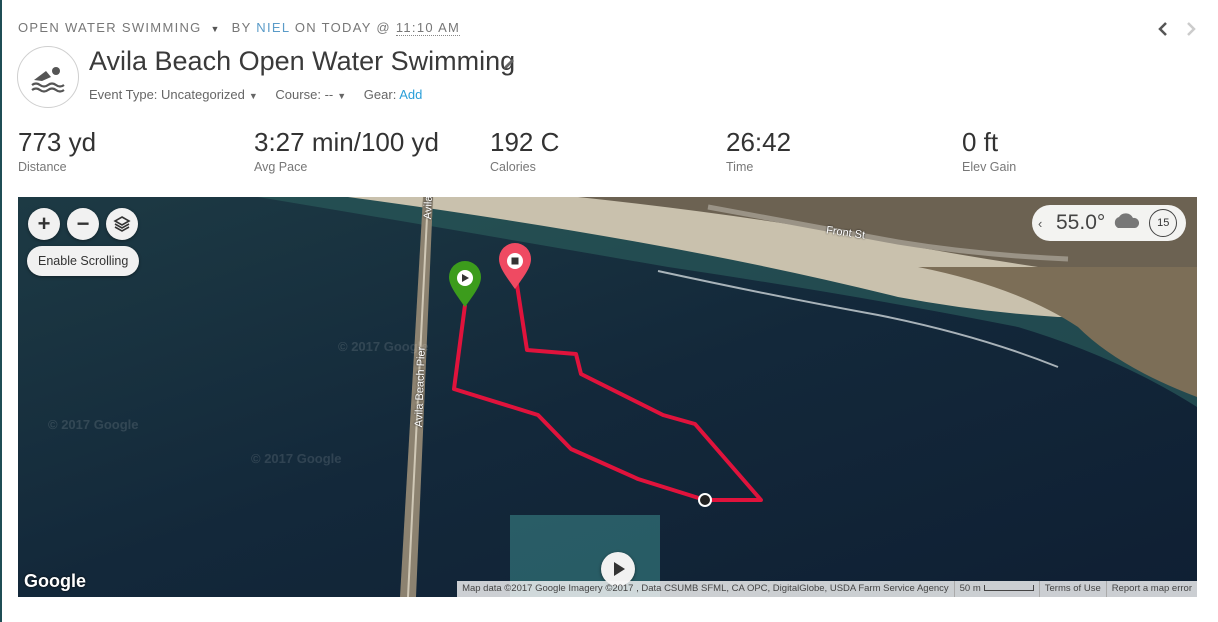  What do you see at coordinates (989, 167) in the screenshot?
I see `stat-label: Elev Gain` at bounding box center [989, 167].